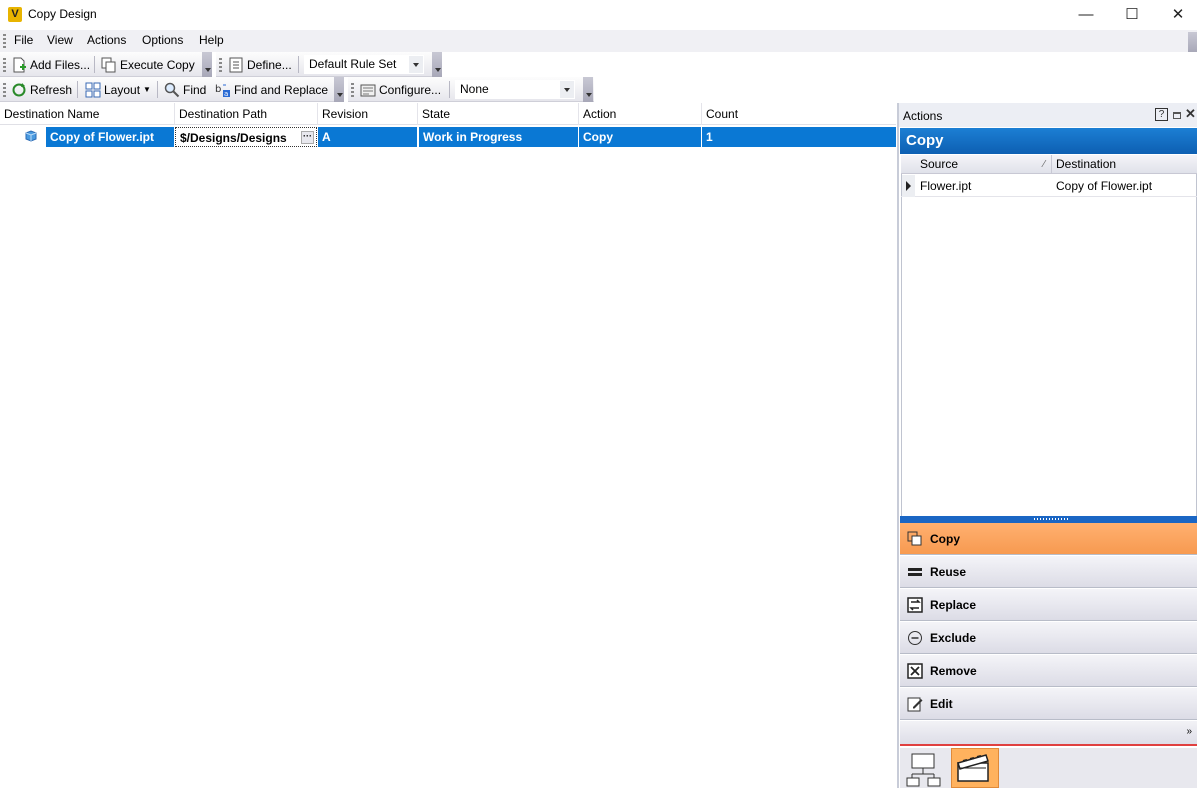  Describe the element at coordinates (1049, 336) in the screenshot. I see `source-destination-list` at that location.